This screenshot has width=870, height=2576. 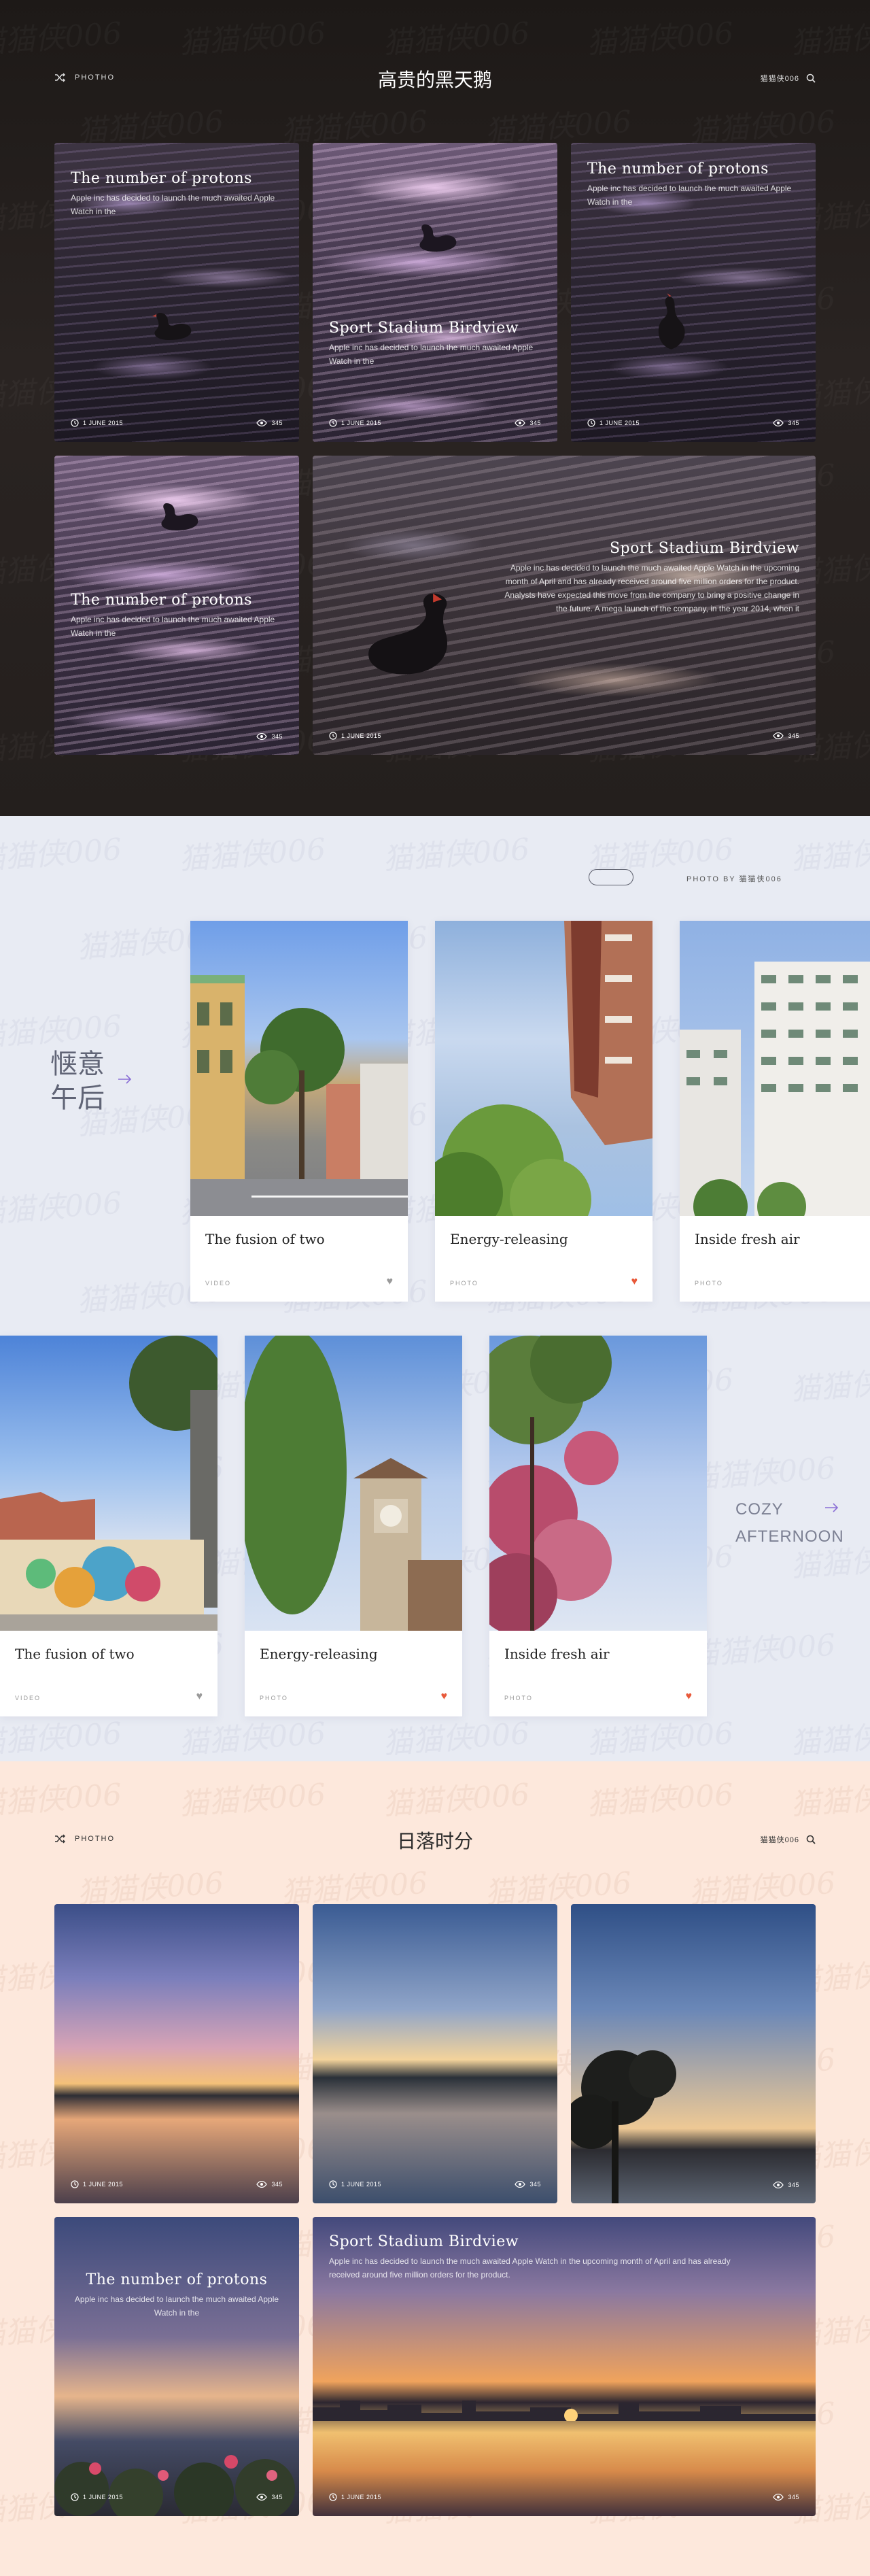 I want to click on skyline-silhouette, so click(x=564, y=2411).